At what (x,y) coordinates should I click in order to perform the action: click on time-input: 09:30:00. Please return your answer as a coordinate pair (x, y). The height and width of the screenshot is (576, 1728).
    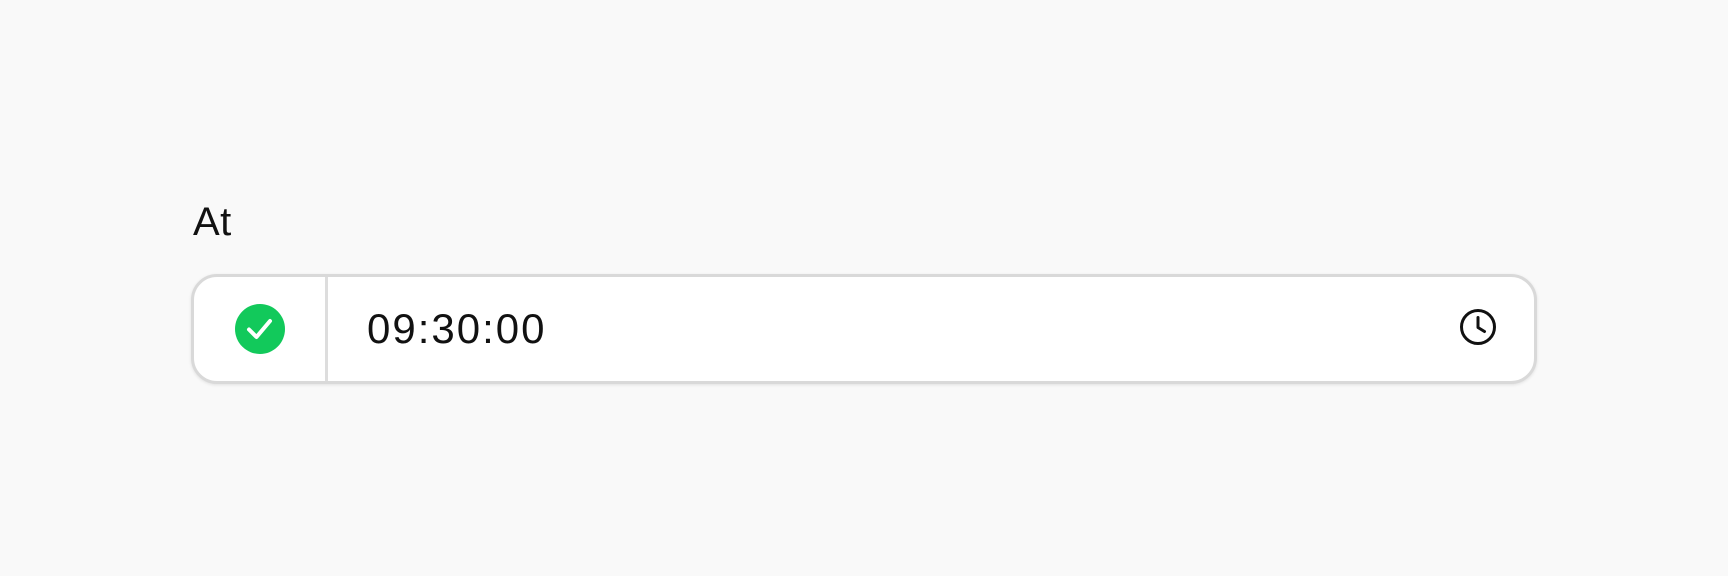
    Looking at the image, I should click on (873, 329).